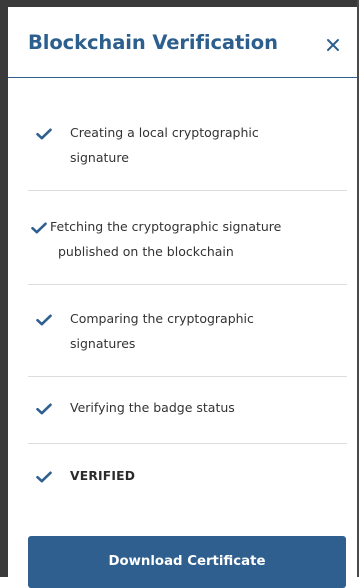 This screenshot has height=588, width=359. Describe the element at coordinates (153, 42) in the screenshot. I see `dialog-title: Blockchain Verification` at that location.